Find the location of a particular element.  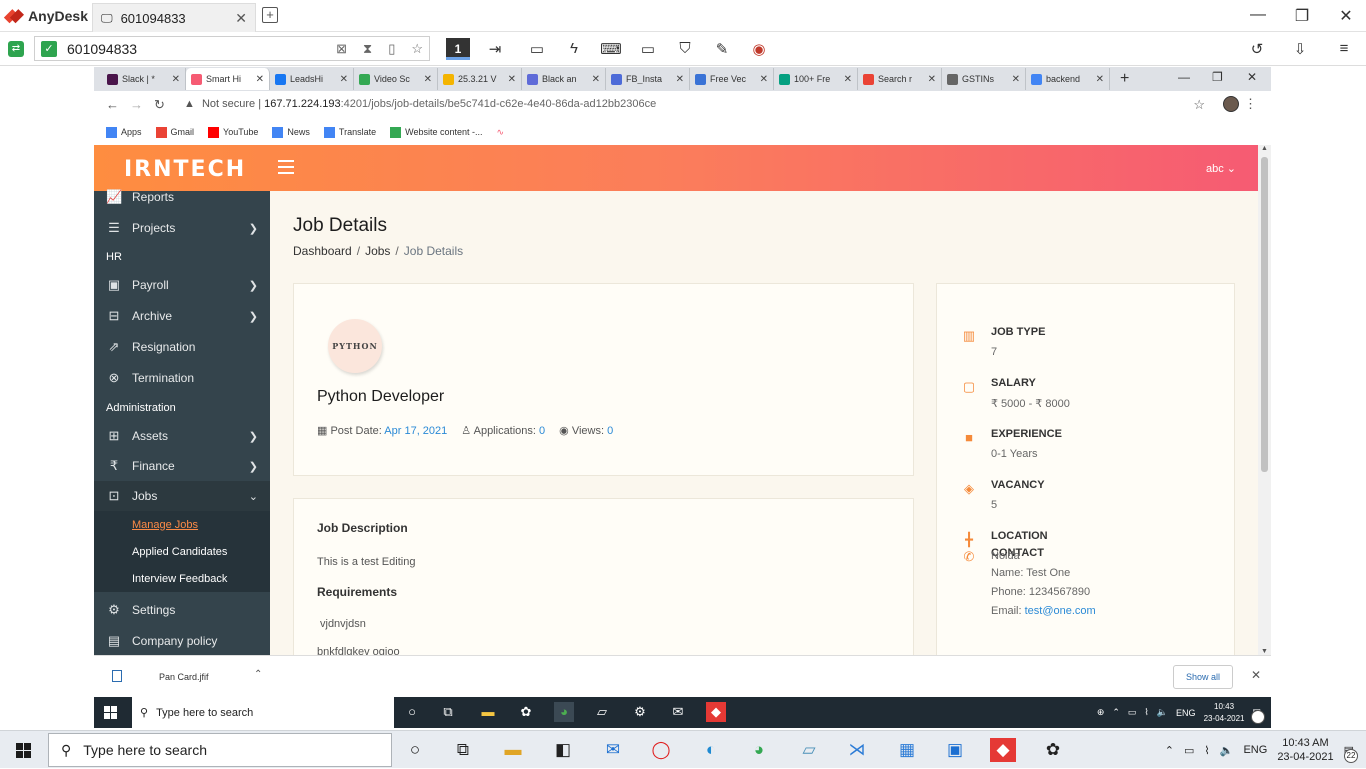

minimize-button: — is located at coordinates (1258, 15).